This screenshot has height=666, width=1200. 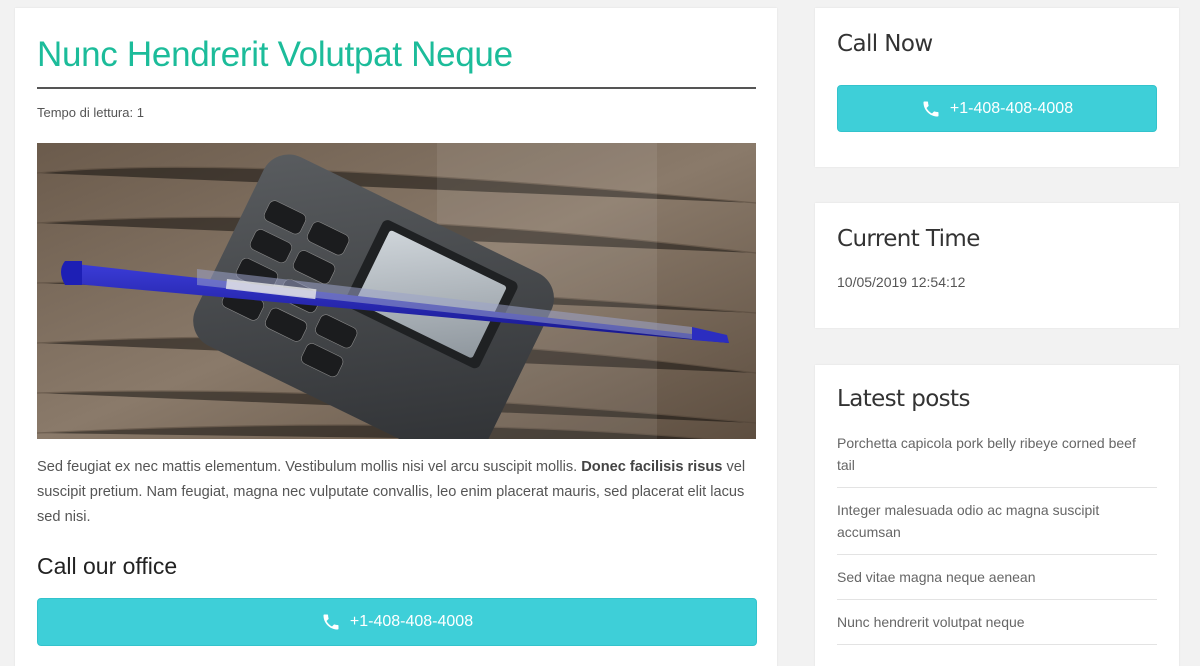 What do you see at coordinates (903, 399) in the screenshot?
I see `latest-posts-title: Latest posts` at bounding box center [903, 399].